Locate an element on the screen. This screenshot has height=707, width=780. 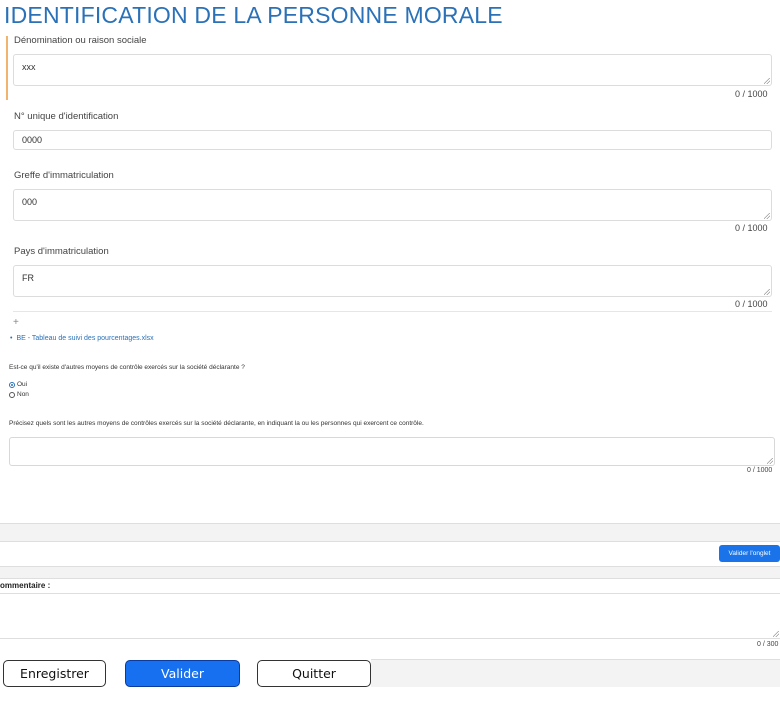
radio-option-non: Non is located at coordinates (19, 394).